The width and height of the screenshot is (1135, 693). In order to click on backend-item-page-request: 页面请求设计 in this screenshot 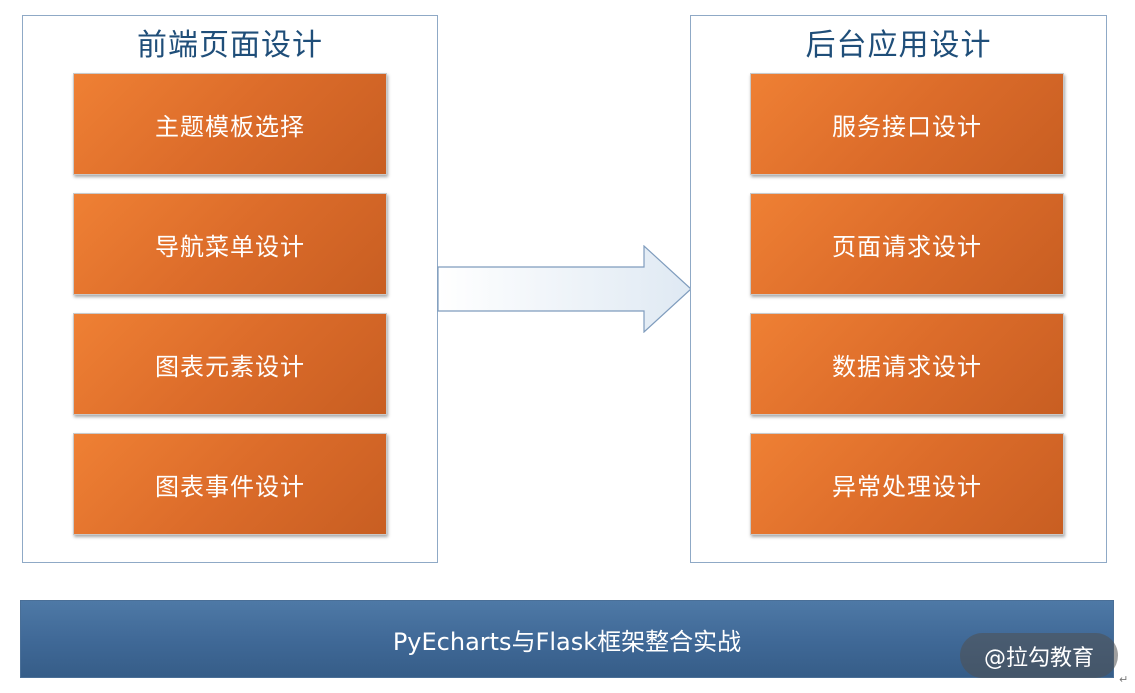, I will do `click(907, 244)`.